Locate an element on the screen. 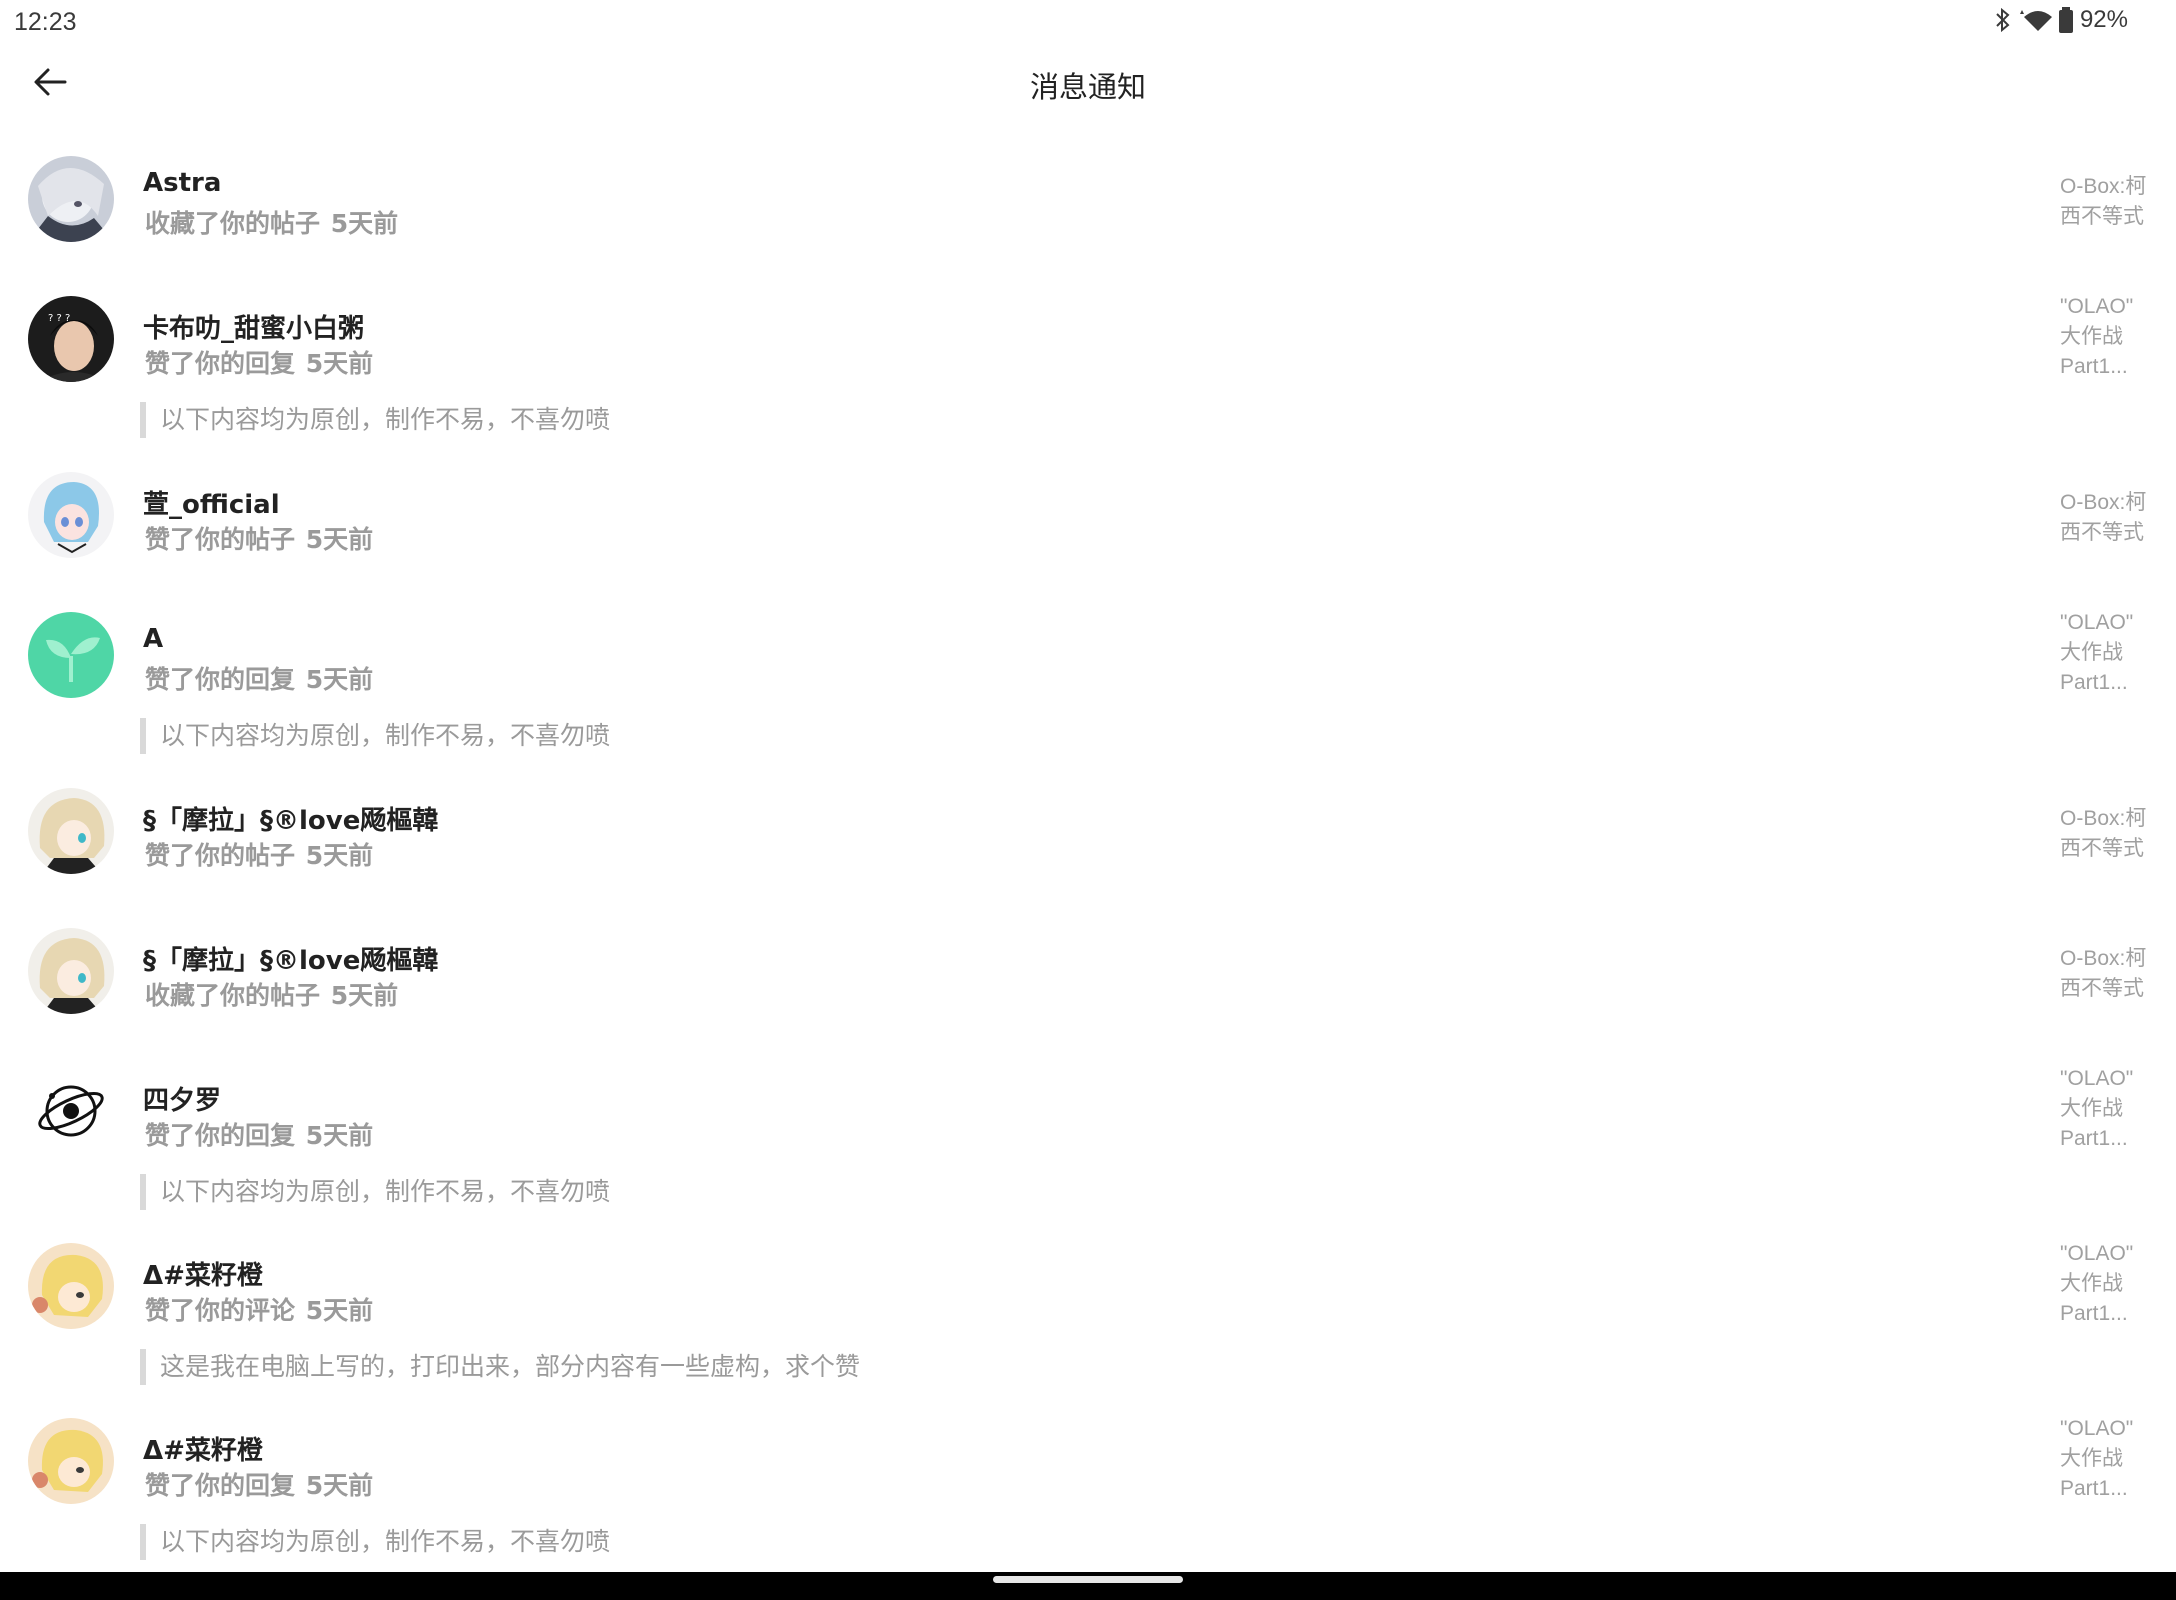 This screenshot has width=2176, height=1600. bluetooth-icon is located at coordinates (2003, 20).